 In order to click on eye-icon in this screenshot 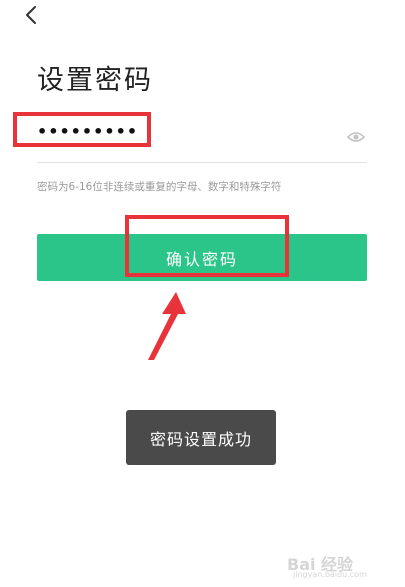, I will do `click(356, 137)`.